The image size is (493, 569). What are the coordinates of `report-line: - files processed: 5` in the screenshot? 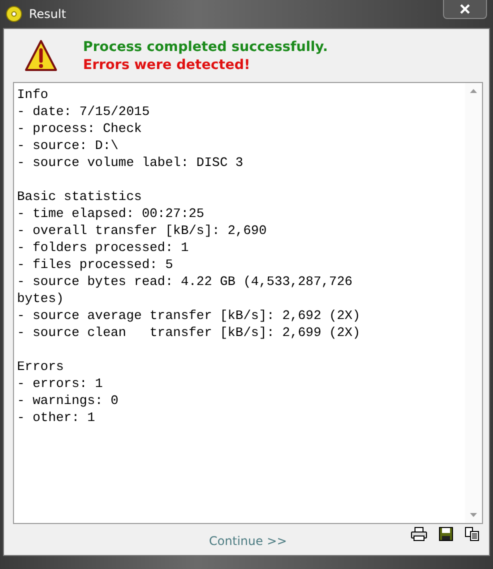 It's located at (95, 264).